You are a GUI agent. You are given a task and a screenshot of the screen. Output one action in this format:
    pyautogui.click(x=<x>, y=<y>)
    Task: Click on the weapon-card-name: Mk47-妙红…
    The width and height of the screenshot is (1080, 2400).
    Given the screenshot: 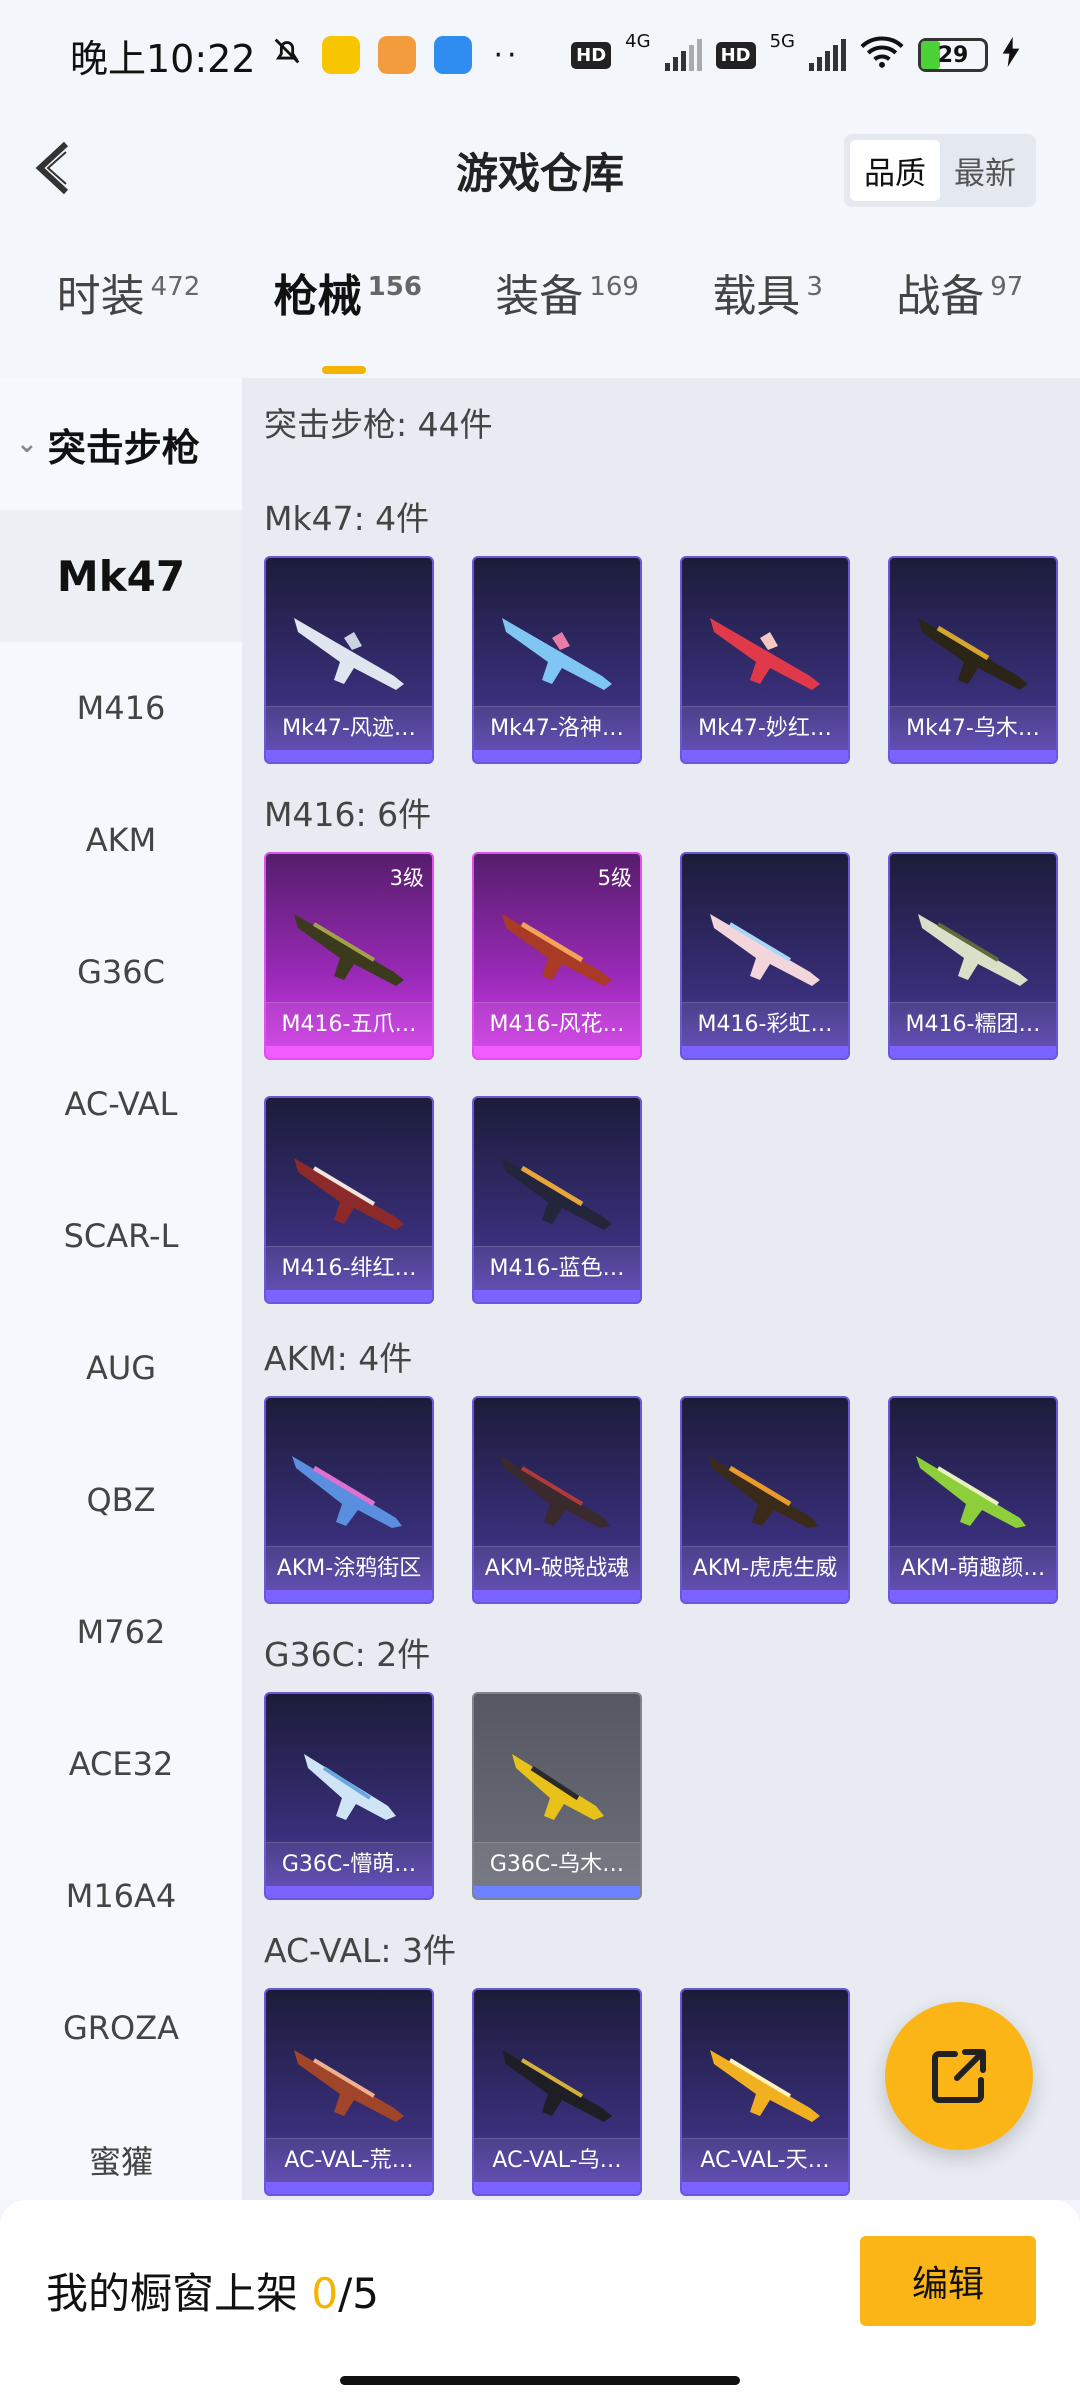 What is the action you would take?
    pyautogui.click(x=765, y=728)
    